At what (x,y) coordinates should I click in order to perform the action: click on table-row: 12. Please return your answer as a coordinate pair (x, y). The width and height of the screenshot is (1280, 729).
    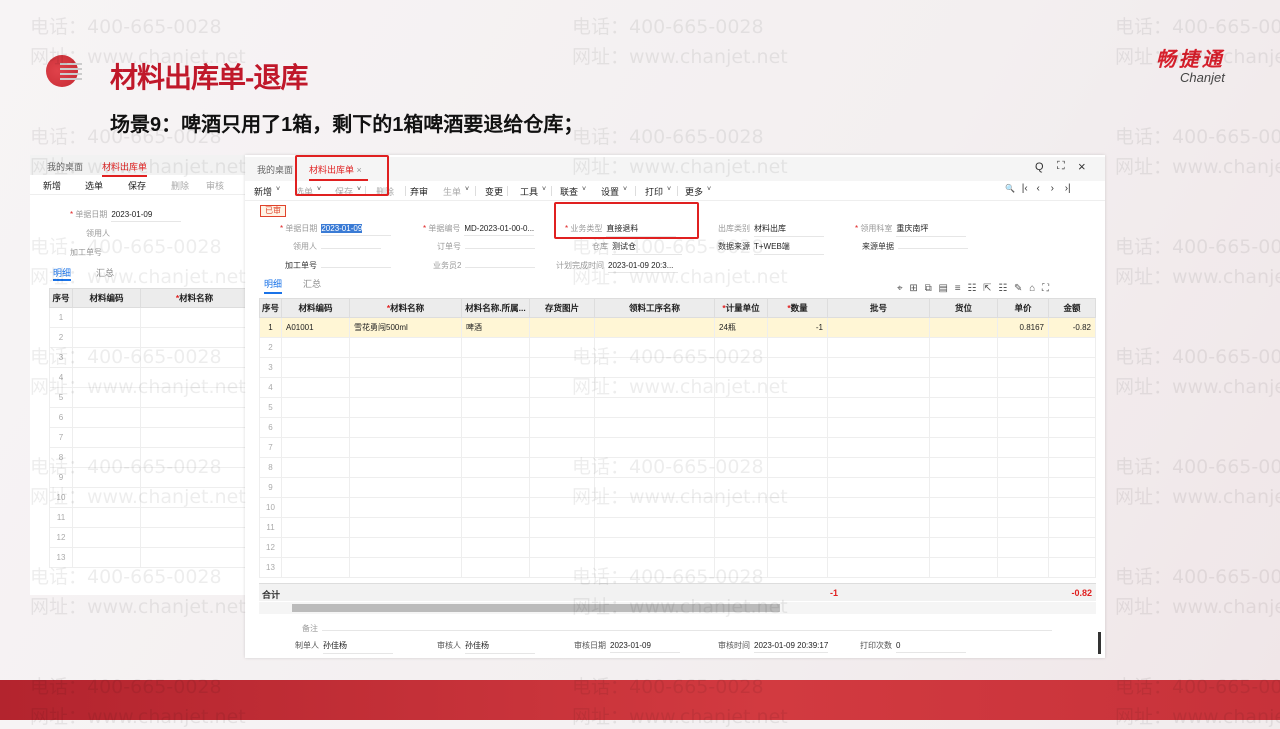
    Looking at the image, I should click on (677, 547).